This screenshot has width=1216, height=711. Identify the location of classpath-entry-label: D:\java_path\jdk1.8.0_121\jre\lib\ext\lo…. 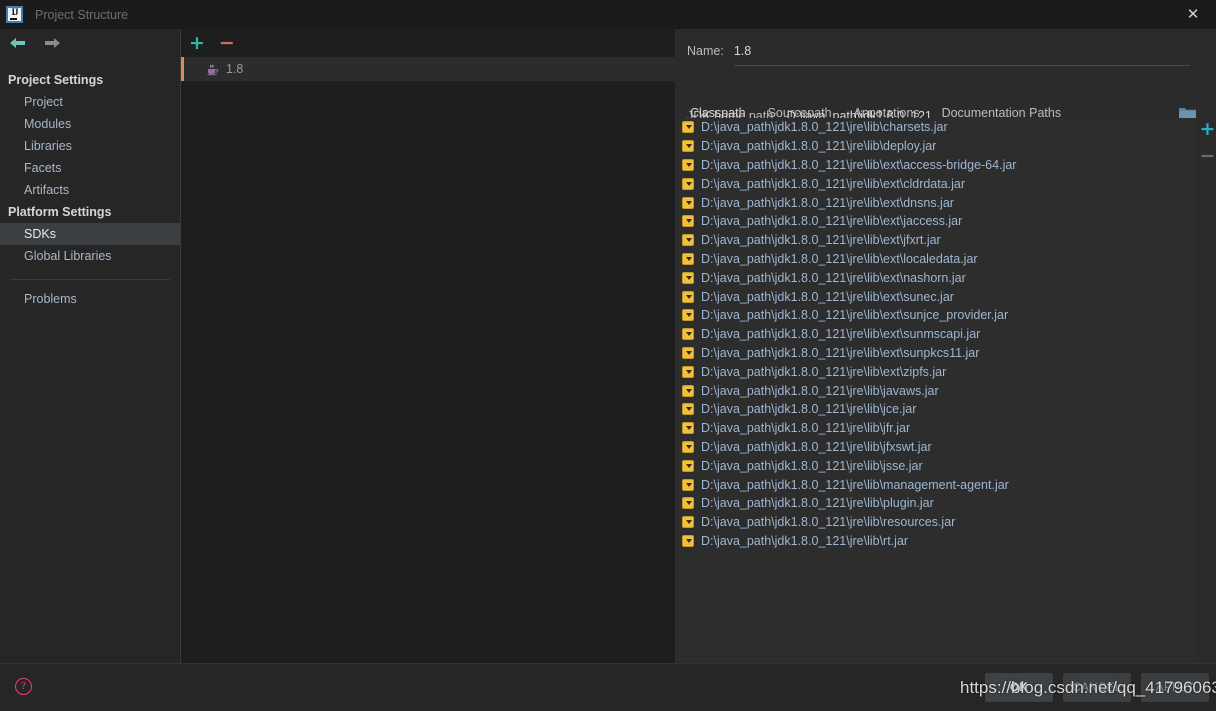
(839, 258).